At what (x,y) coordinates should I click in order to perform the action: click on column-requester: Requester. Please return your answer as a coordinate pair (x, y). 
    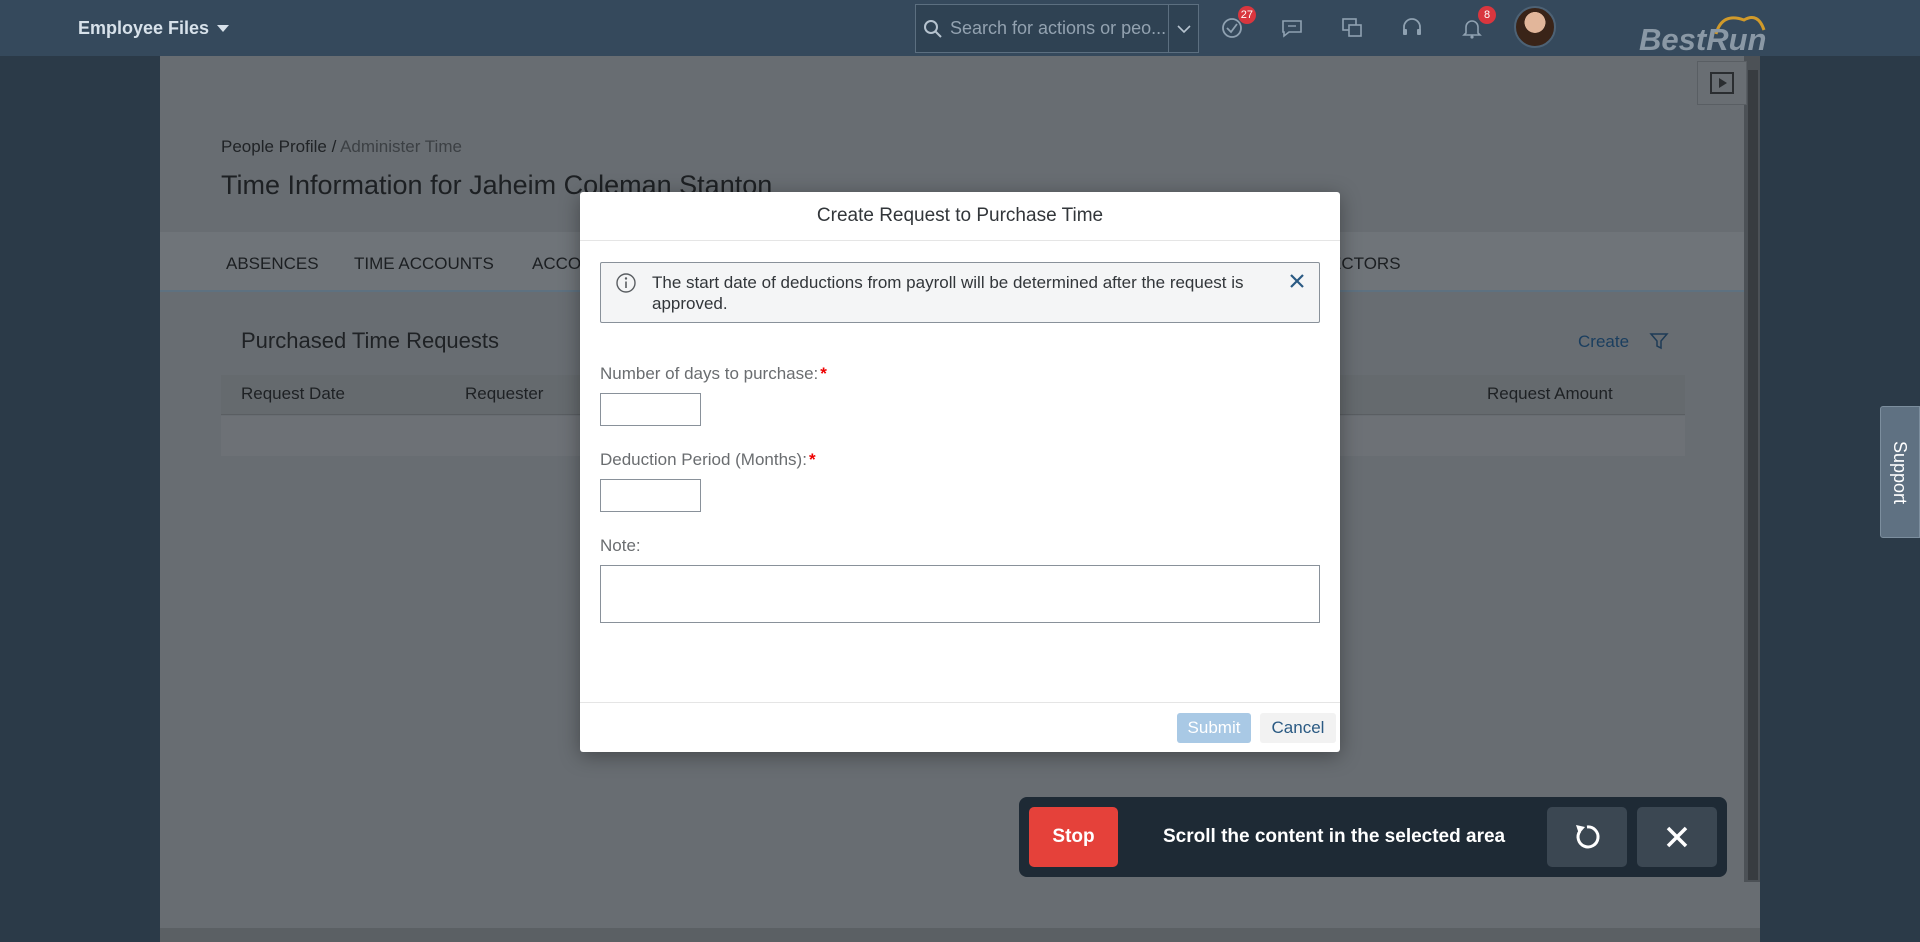
    Looking at the image, I should click on (504, 394).